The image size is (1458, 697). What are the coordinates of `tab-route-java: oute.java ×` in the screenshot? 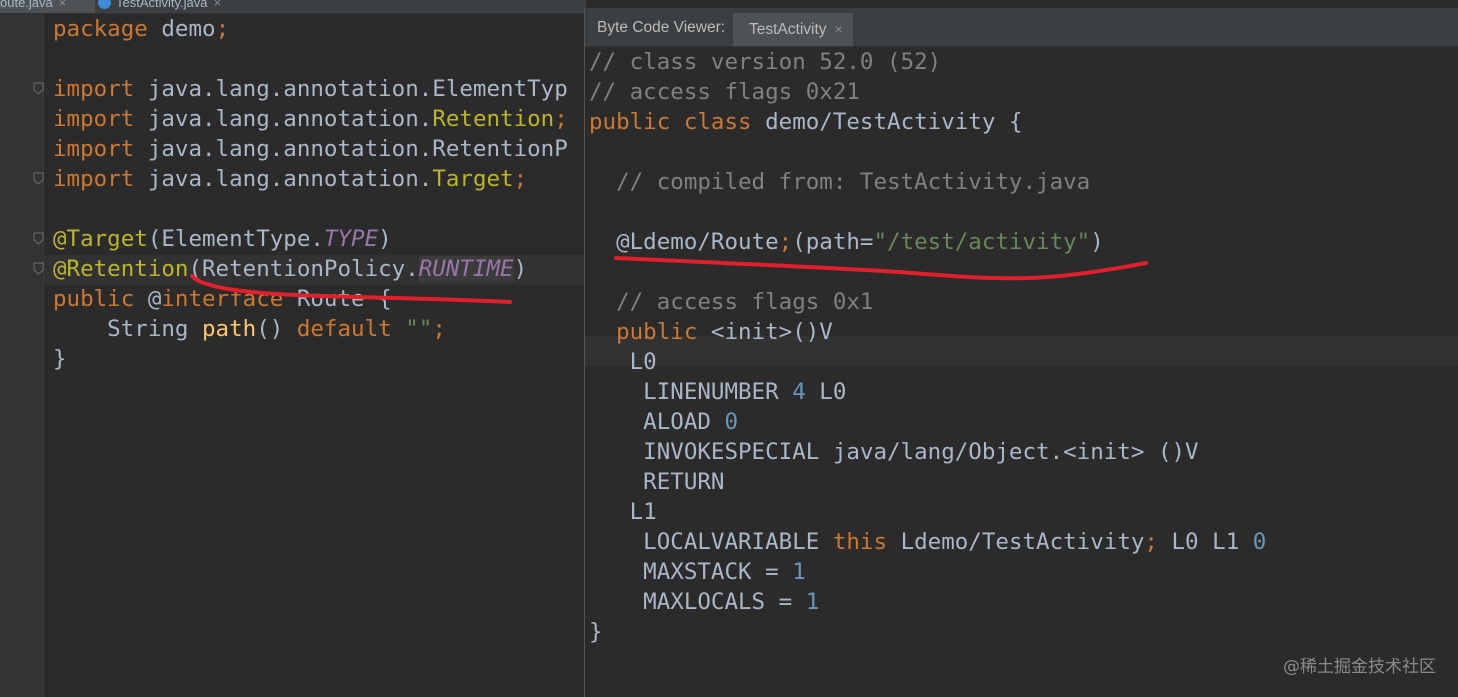 It's located at (47, 6).